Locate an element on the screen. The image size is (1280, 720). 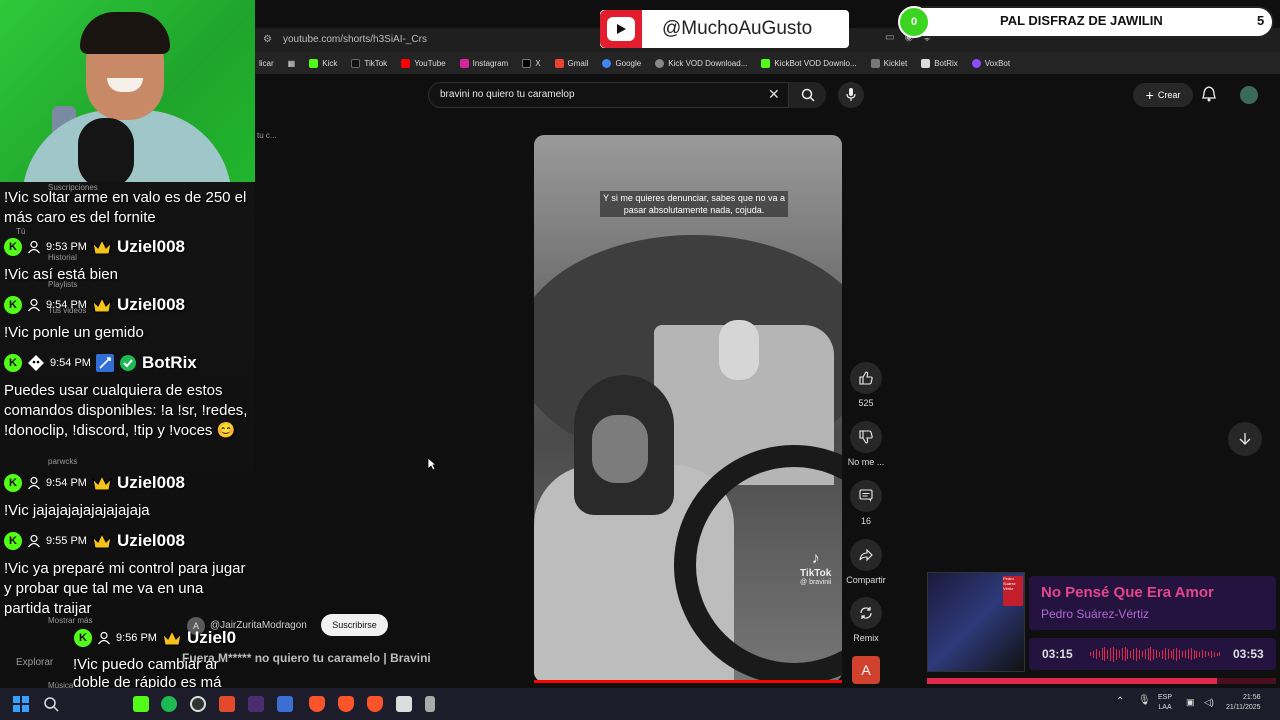
file-icon is located at coordinates (404, 704).